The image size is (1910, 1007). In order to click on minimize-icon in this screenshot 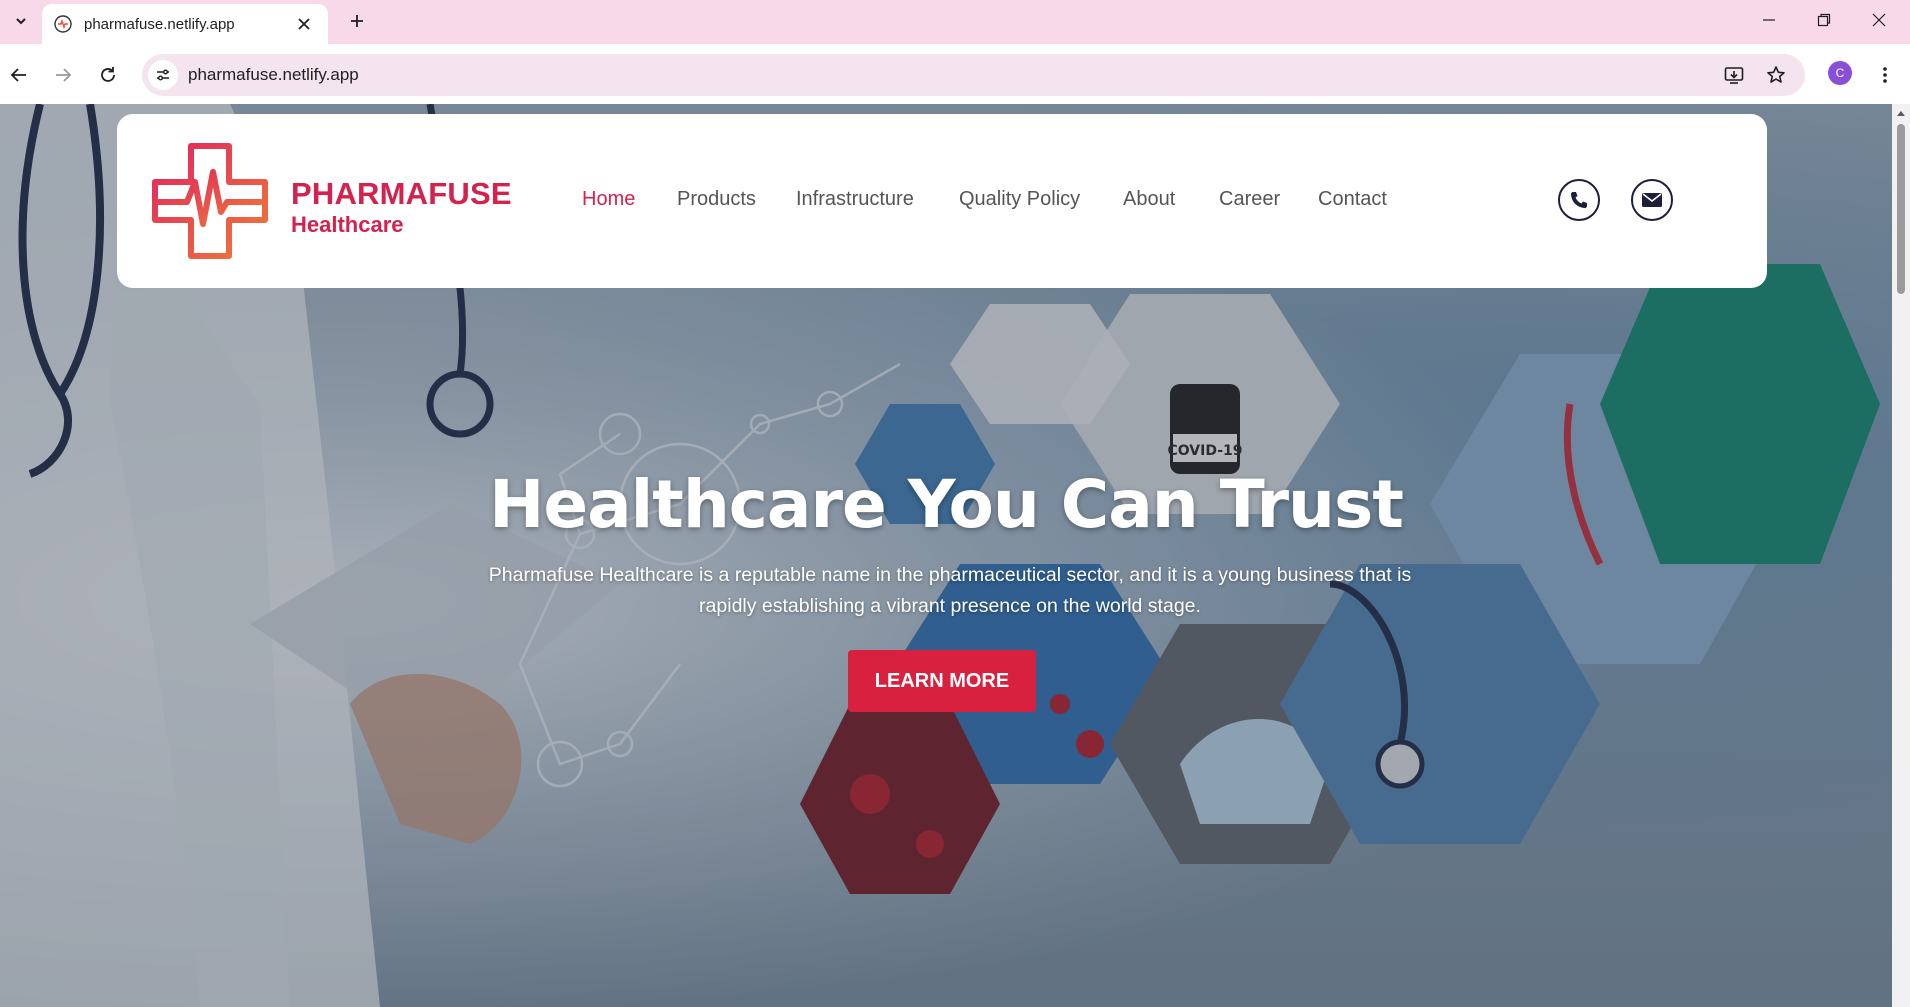, I will do `click(1769, 20)`.